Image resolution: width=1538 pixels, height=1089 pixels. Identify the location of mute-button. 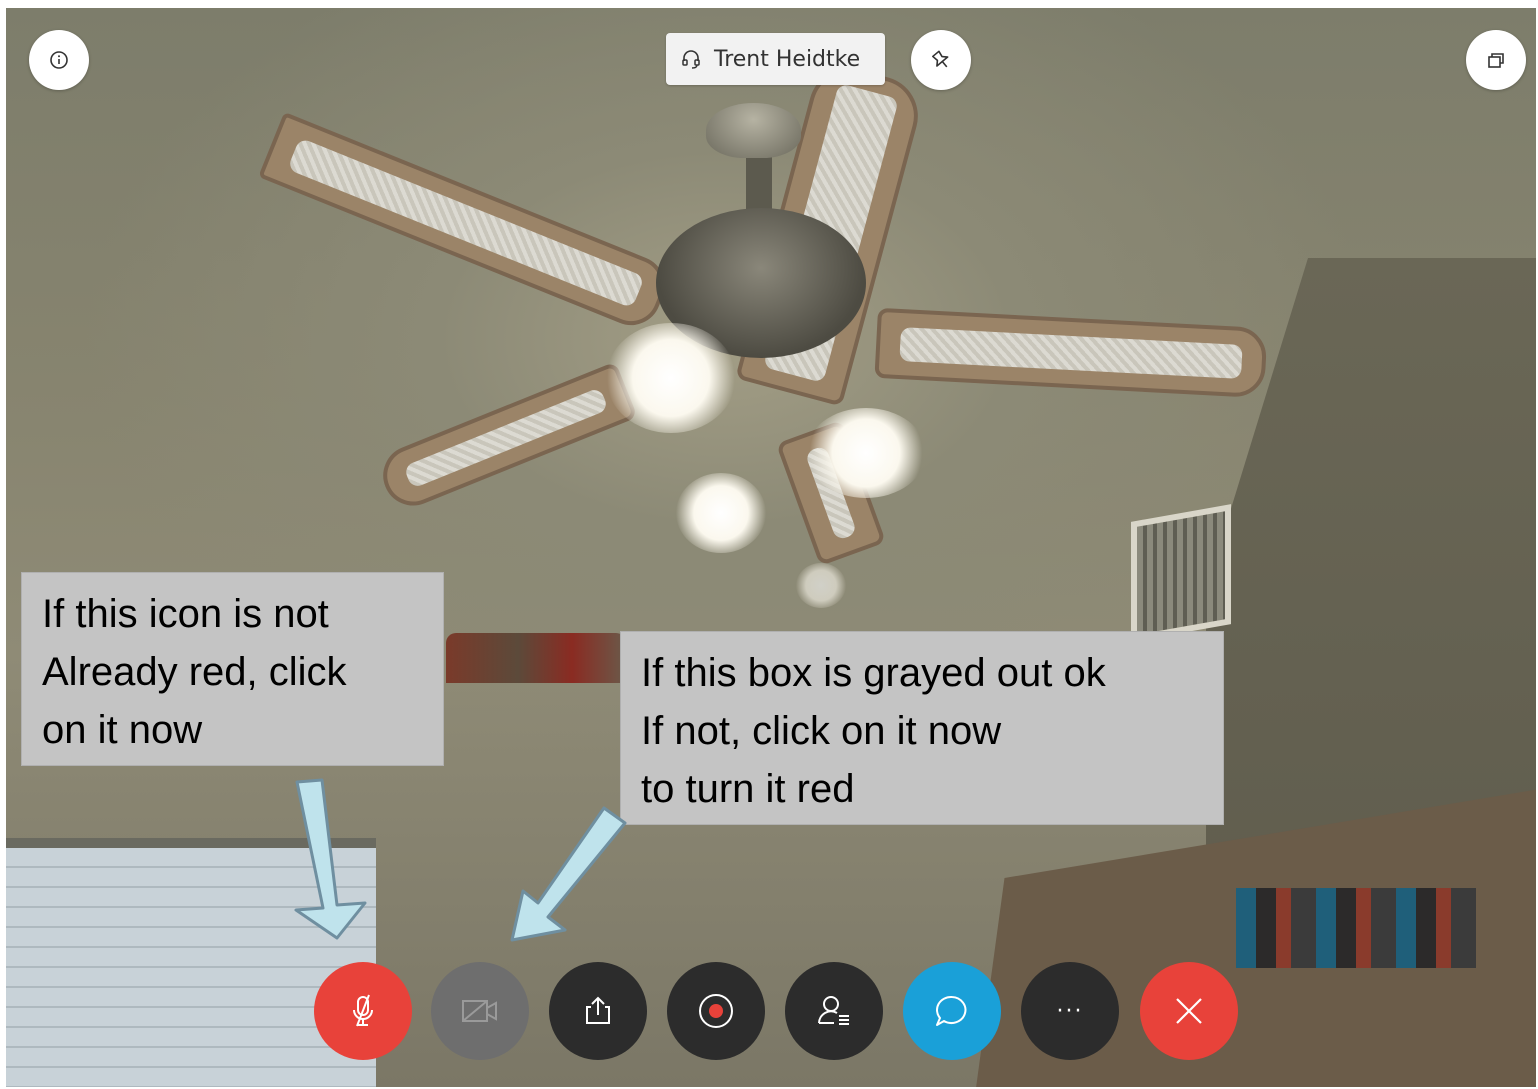
(363, 1011).